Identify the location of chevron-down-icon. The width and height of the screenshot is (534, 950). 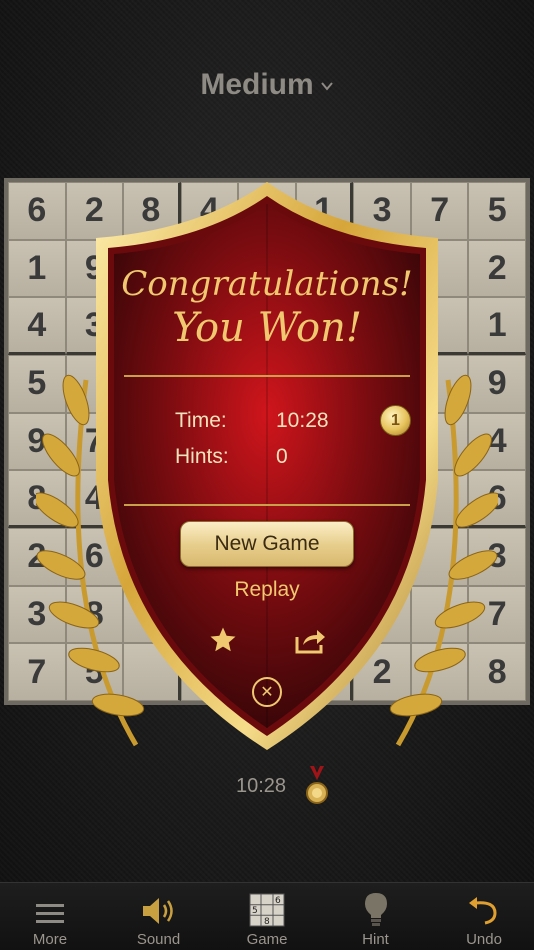
(326, 86).